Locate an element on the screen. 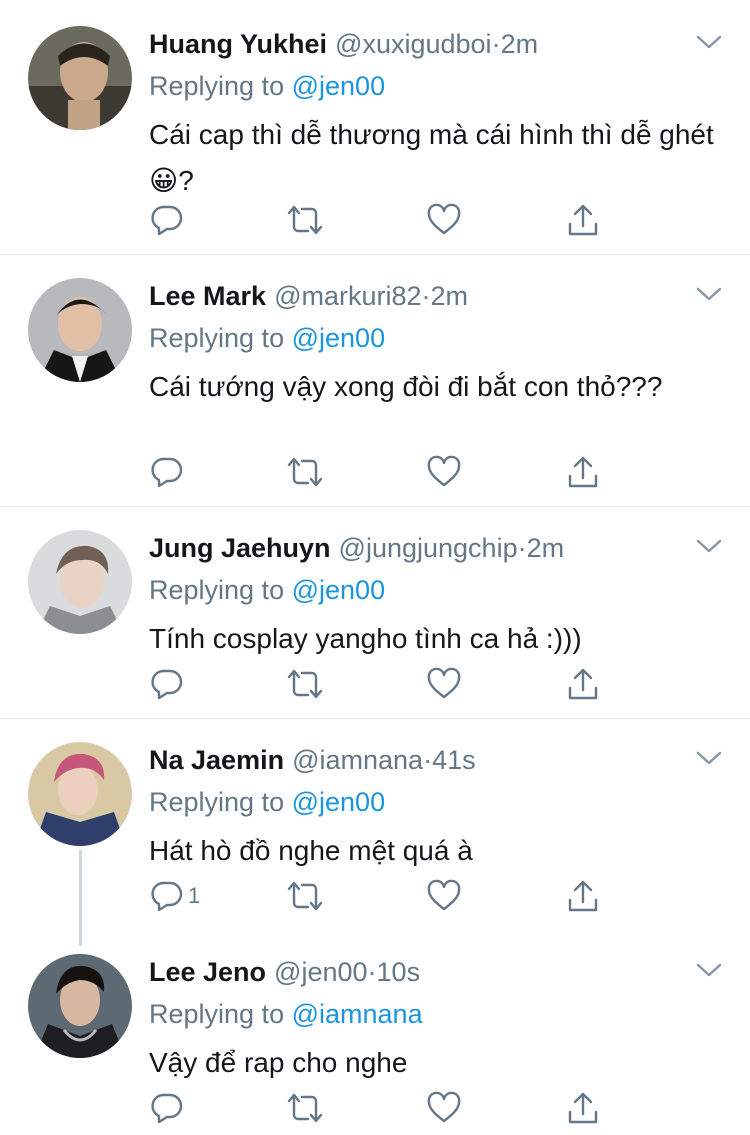 This screenshot has width=750, height=1135. reply-button: 1 is located at coordinates (175, 896).